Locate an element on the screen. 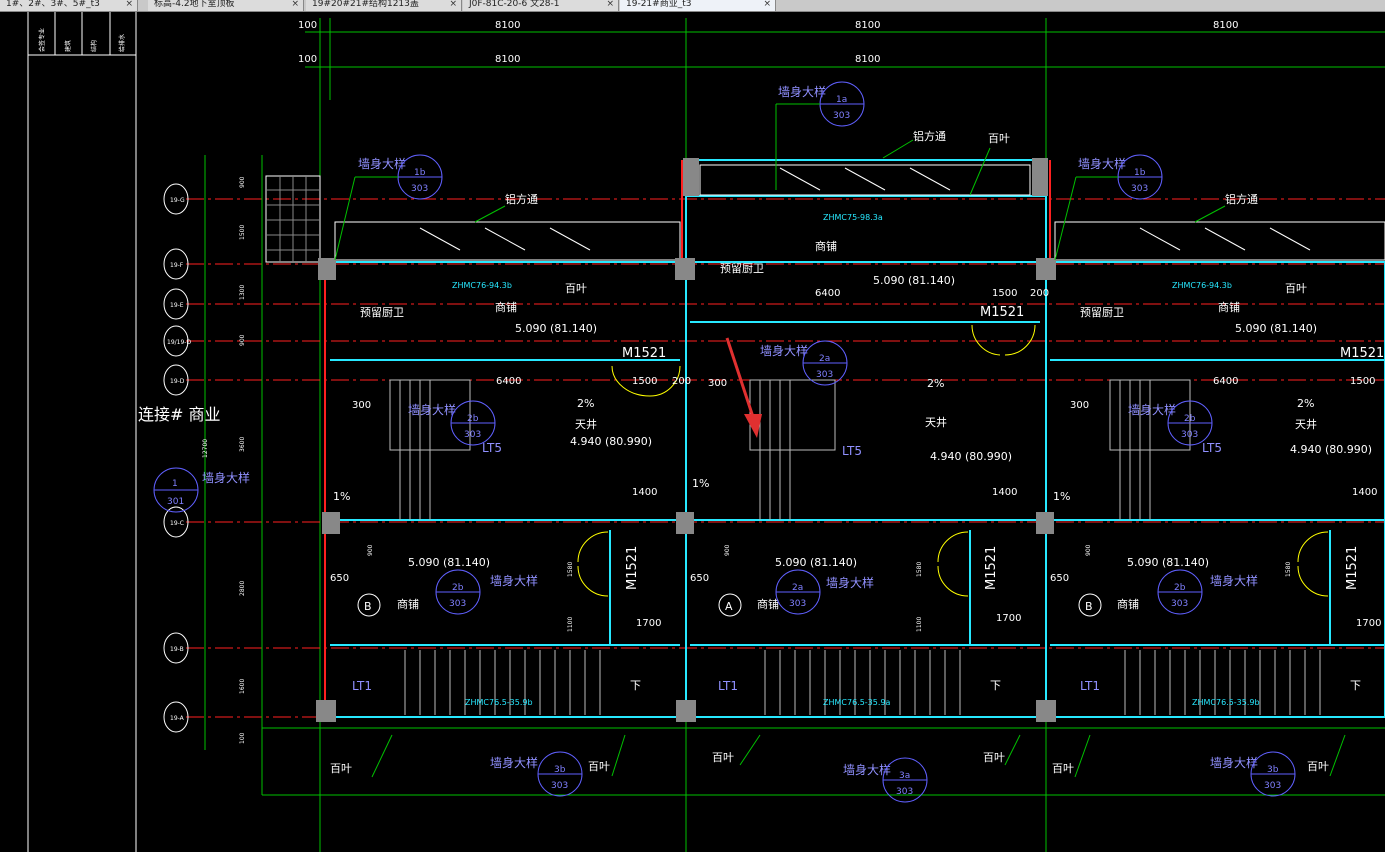  dim-inner: 1500 is located at coordinates (1004, 293).